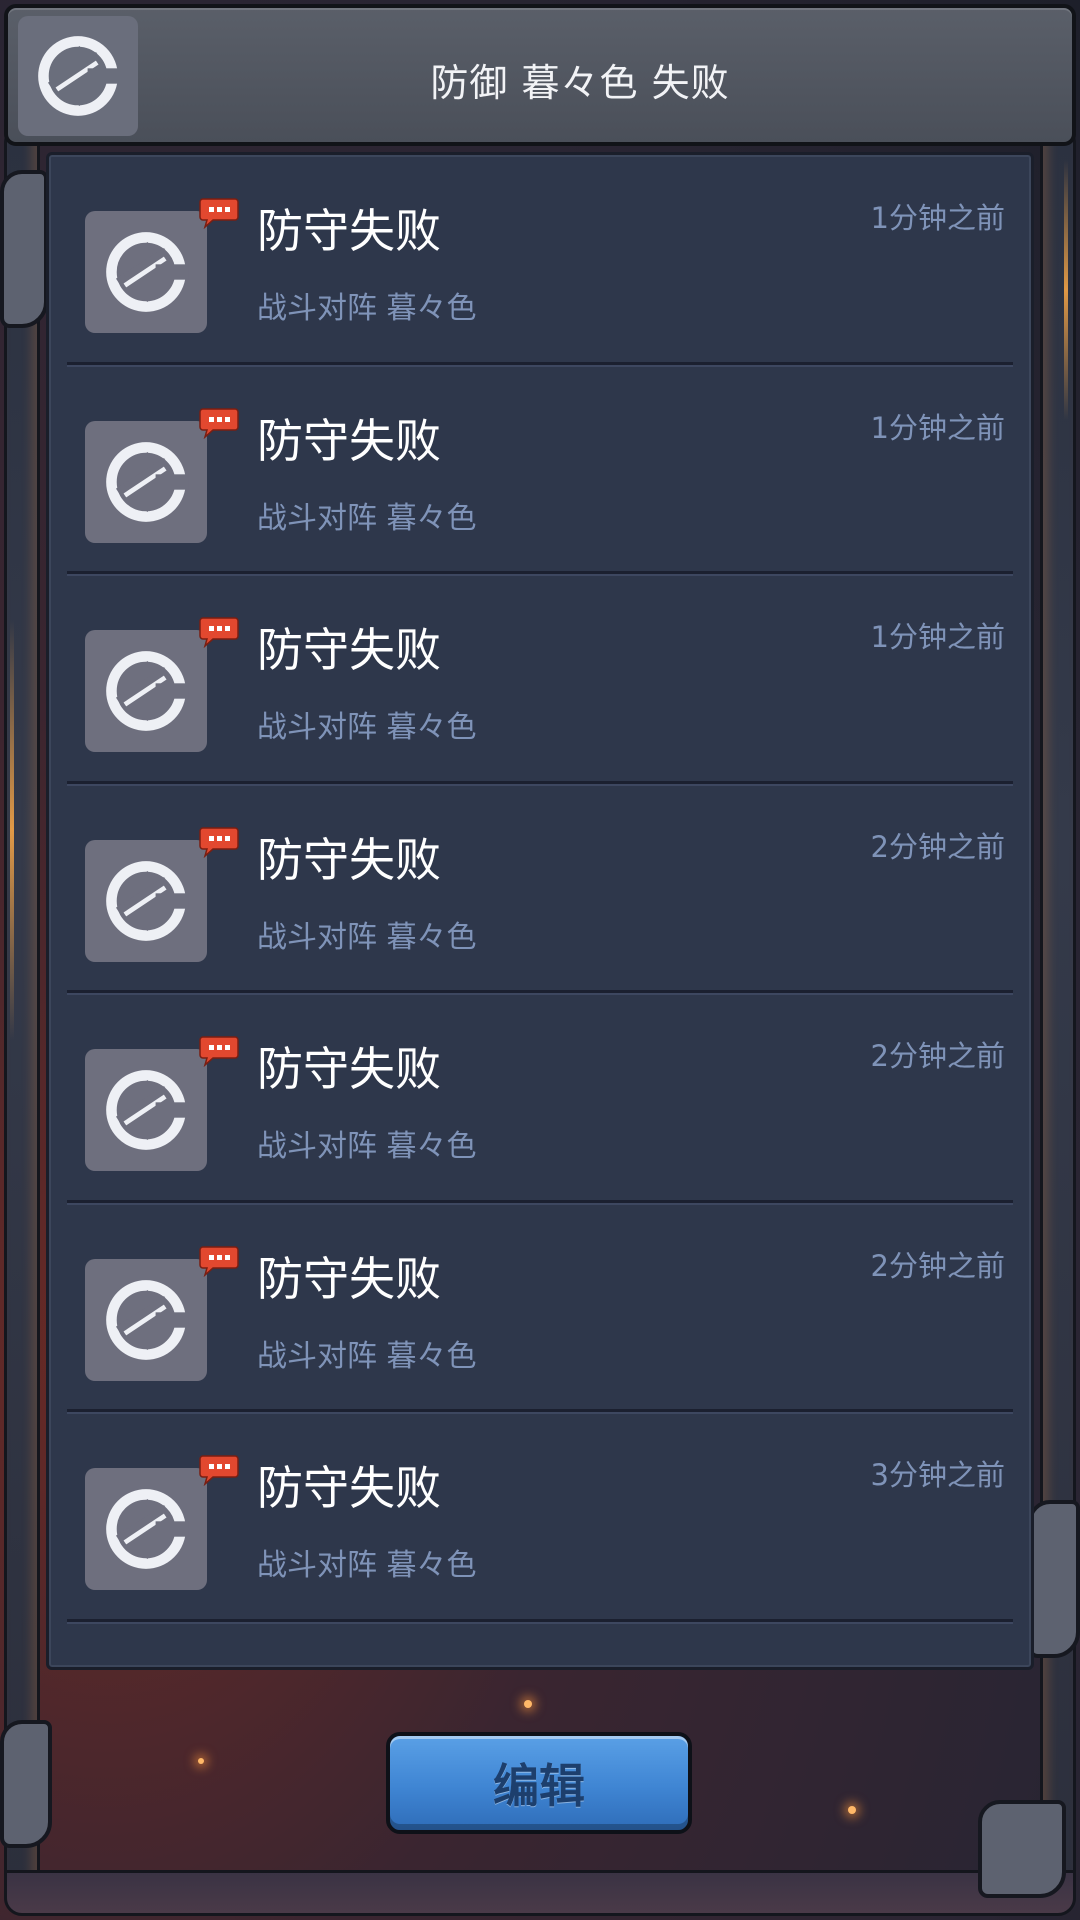  What do you see at coordinates (937, 1475) in the screenshot?
I see `notification-time: 3分钟之前` at bounding box center [937, 1475].